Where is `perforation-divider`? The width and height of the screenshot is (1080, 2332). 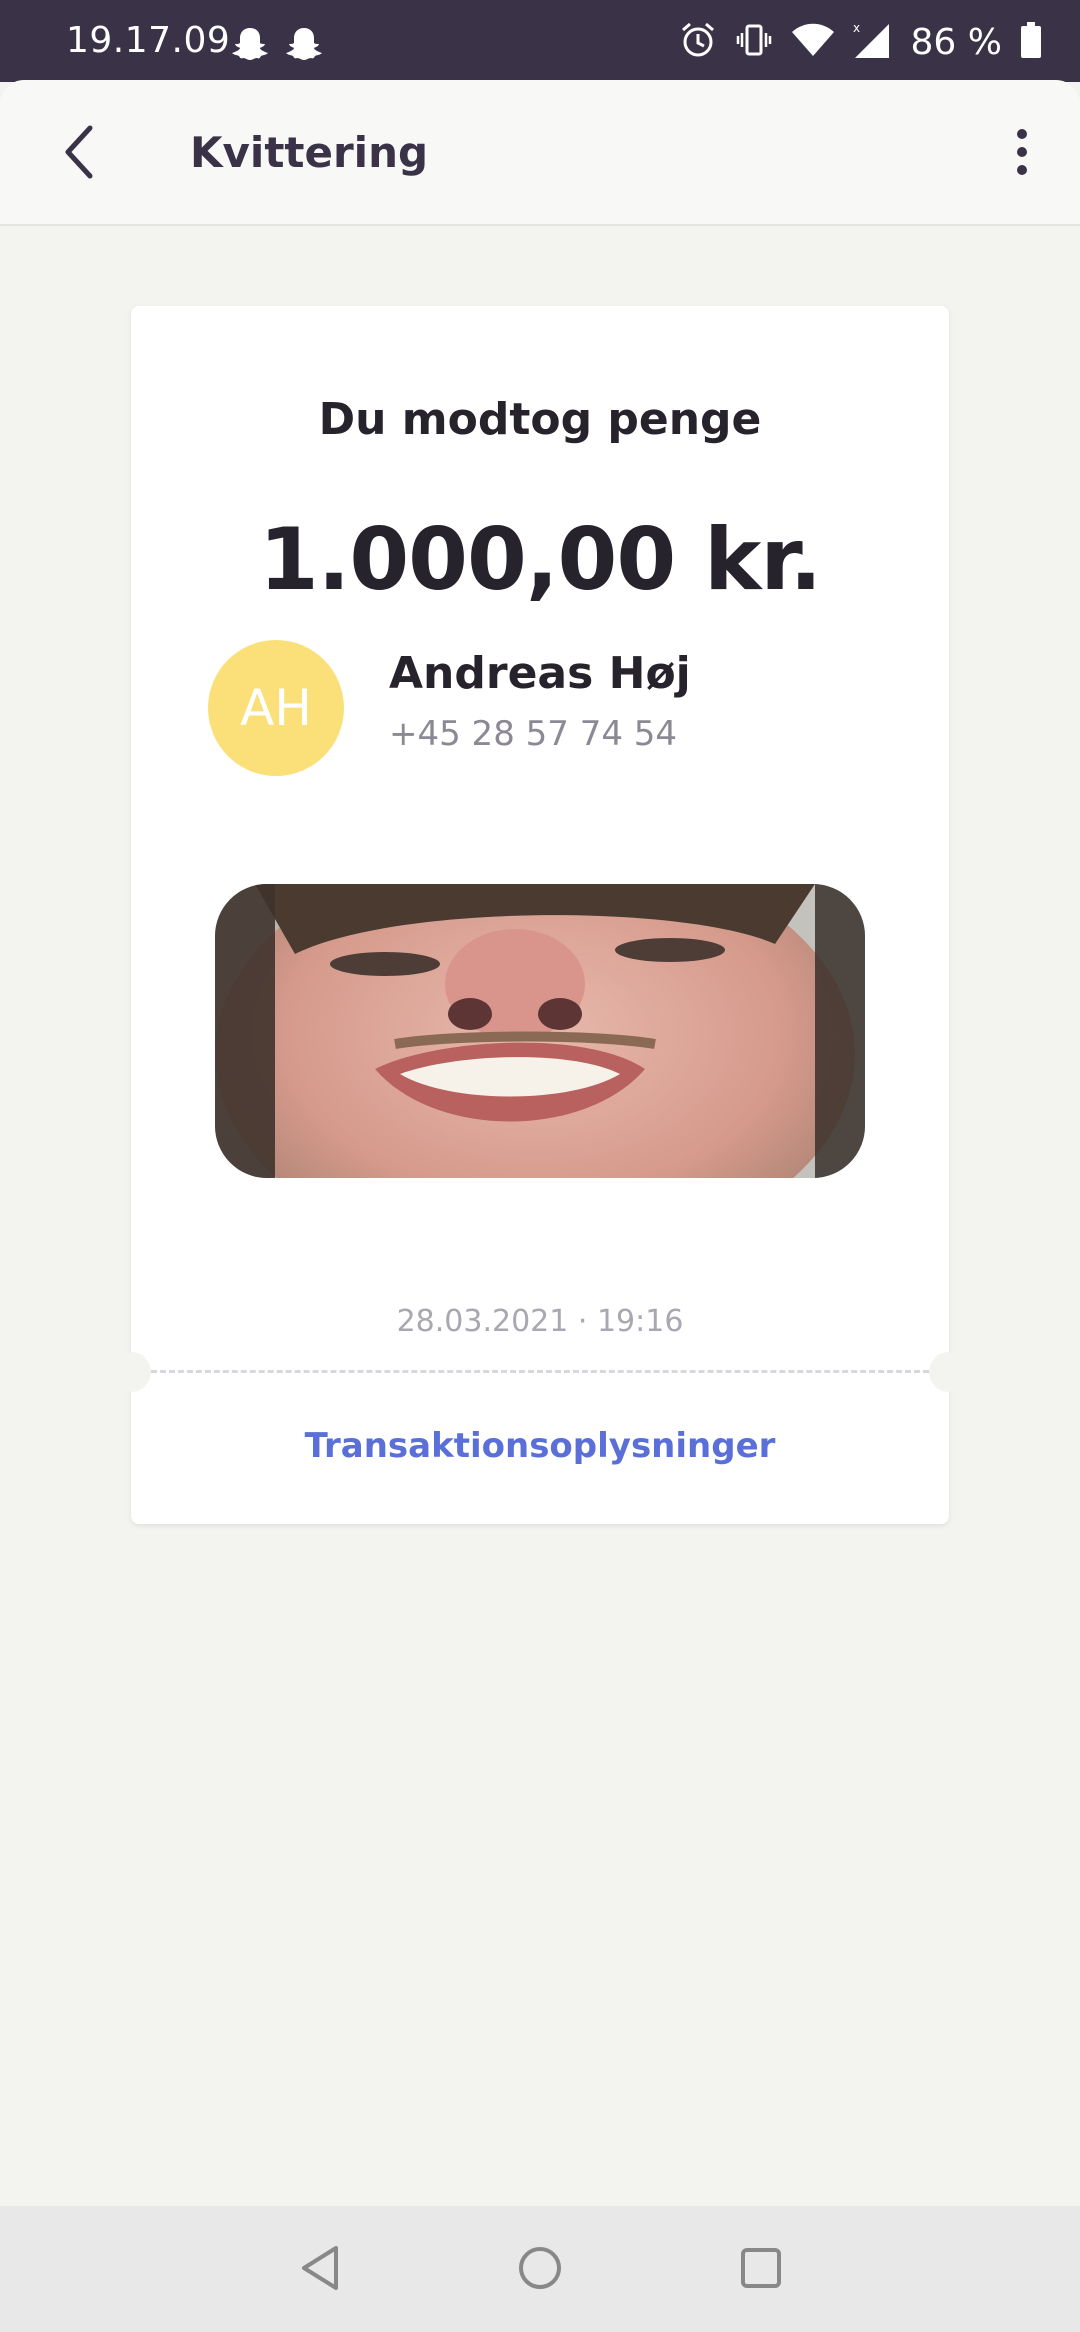 perforation-divider is located at coordinates (540, 1371).